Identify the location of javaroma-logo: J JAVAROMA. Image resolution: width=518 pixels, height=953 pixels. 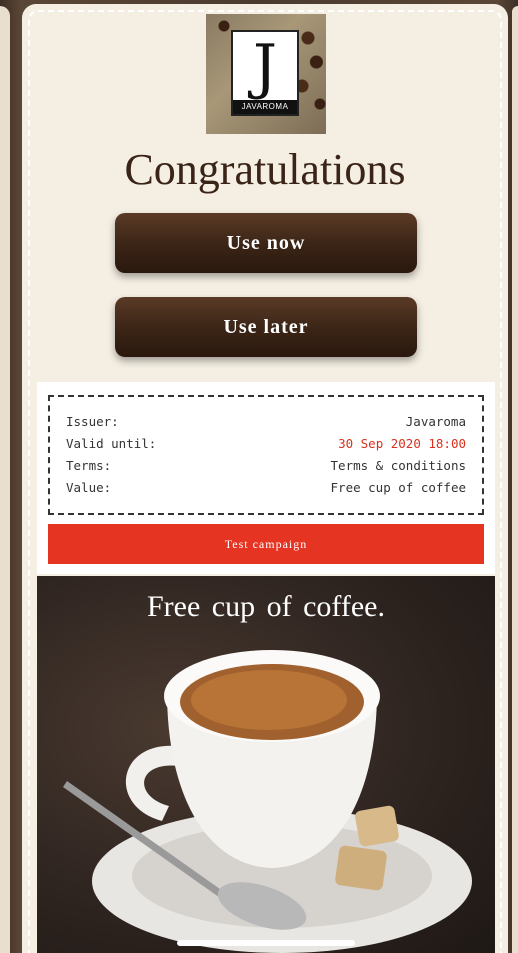
(266, 74).